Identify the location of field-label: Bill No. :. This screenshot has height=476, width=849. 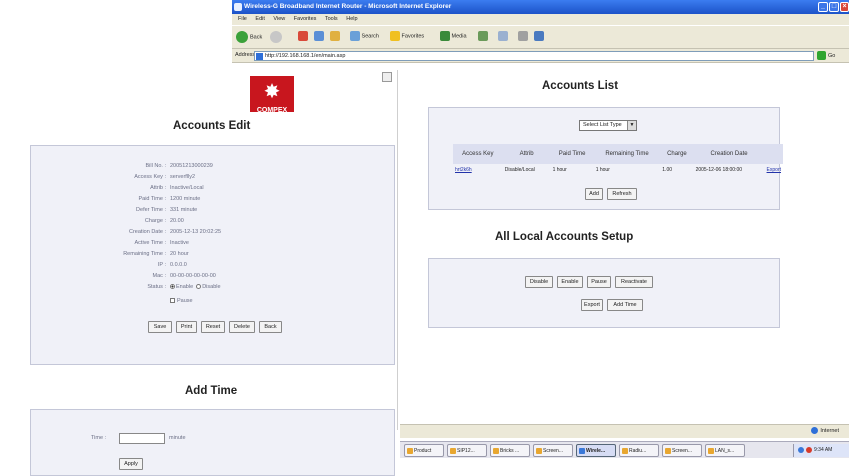
(155, 166).